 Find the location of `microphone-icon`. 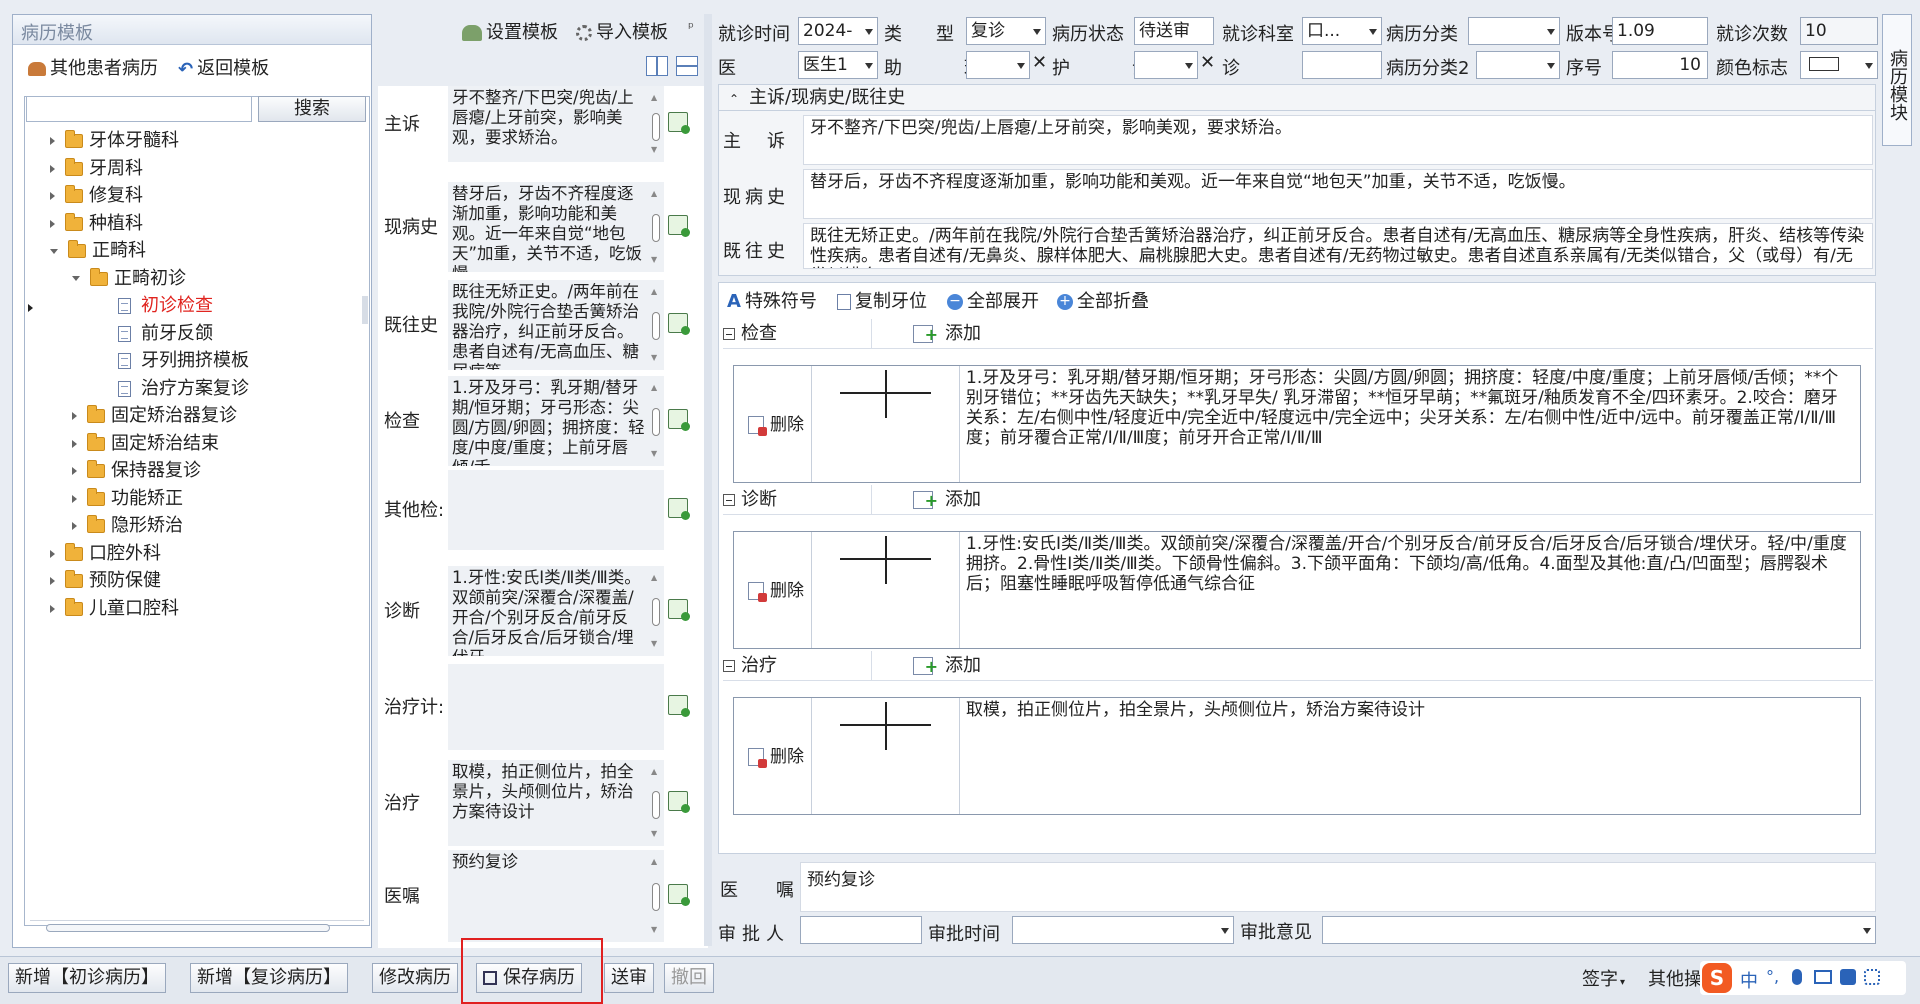

microphone-icon is located at coordinates (1797, 977).